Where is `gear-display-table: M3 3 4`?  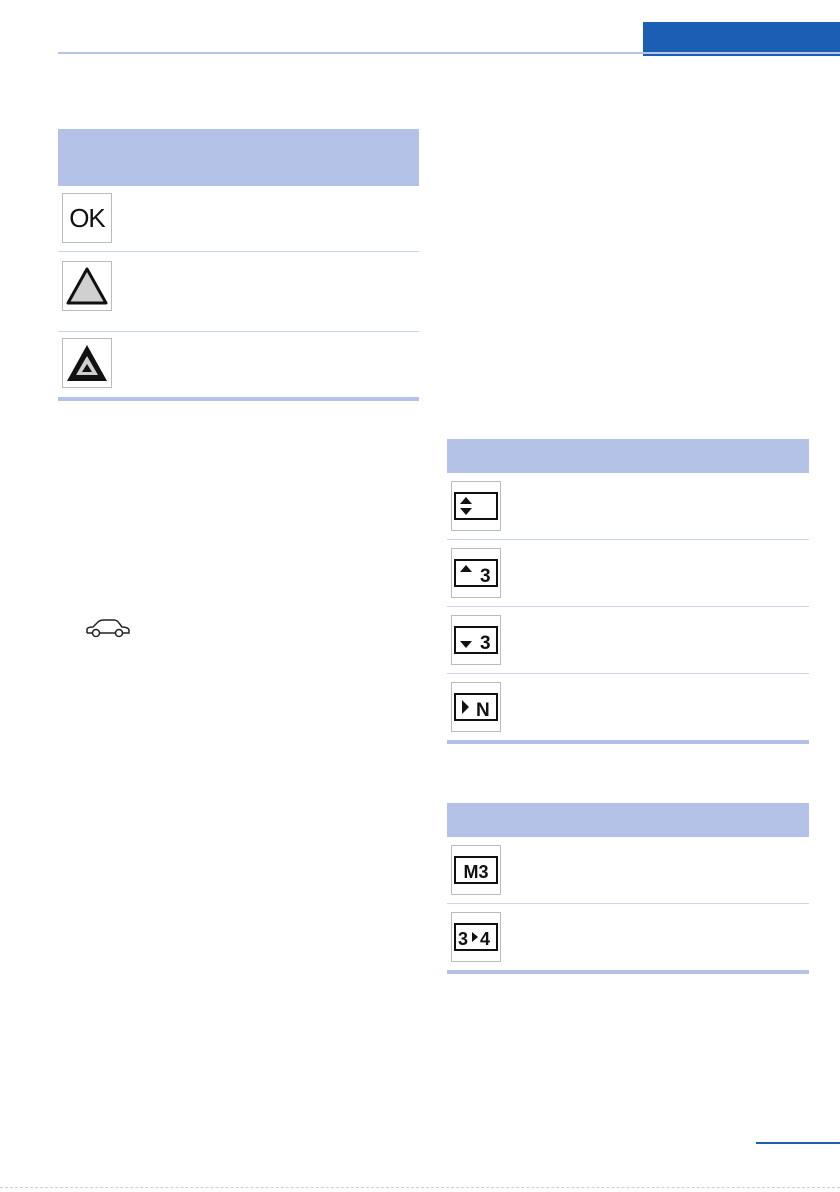 gear-display-table: M3 3 4 is located at coordinates (628, 888).